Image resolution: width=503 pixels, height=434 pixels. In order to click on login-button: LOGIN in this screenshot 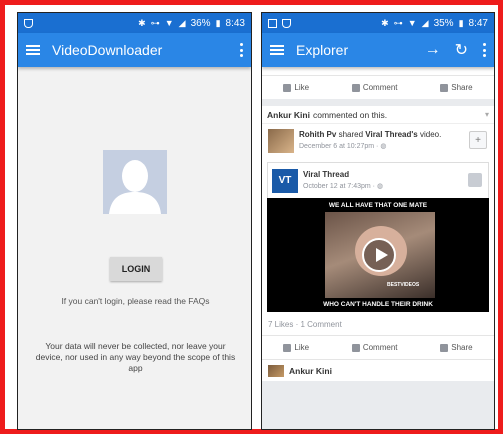, I will do `click(136, 269)`.